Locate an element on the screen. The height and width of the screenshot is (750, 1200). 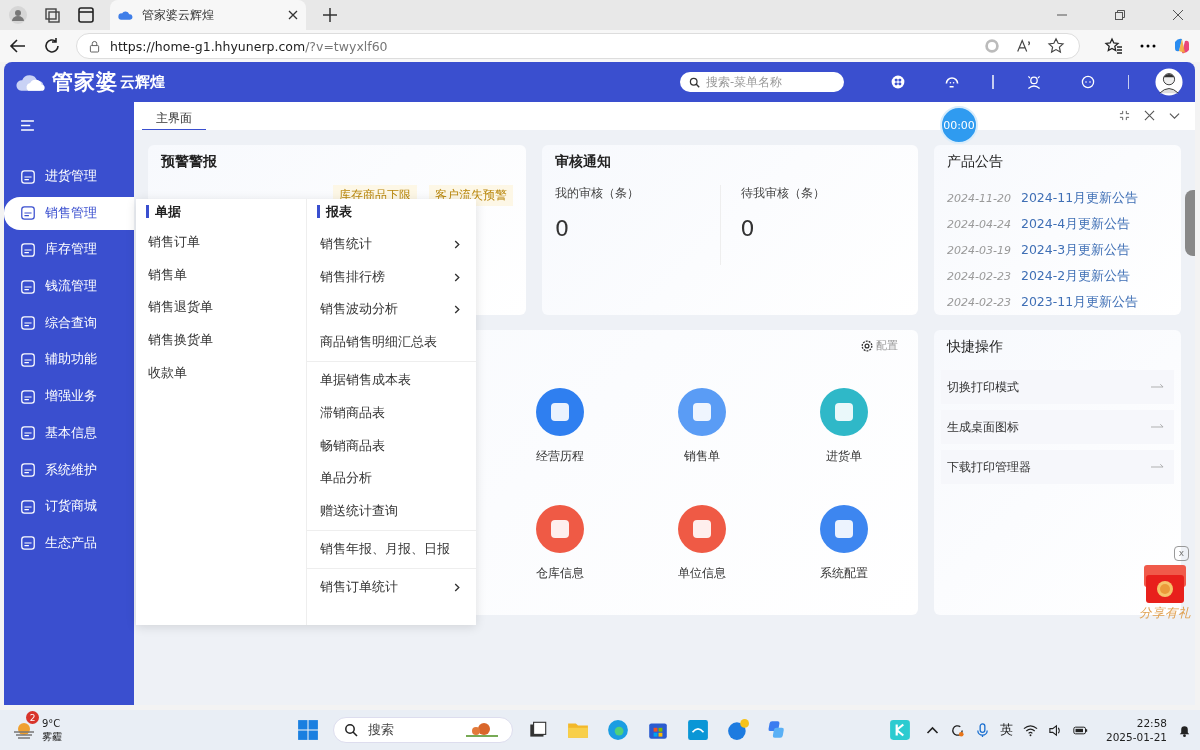
menu-item: 销售订单 is located at coordinates (221, 242).